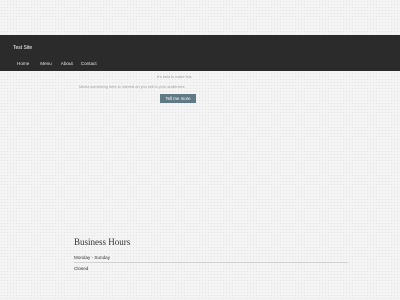  I want to click on nav-item-menu: Menu, so click(46, 63).